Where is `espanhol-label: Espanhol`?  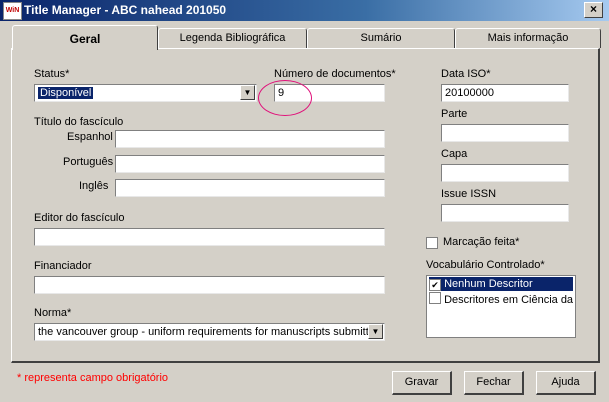
espanhol-label: Espanhol is located at coordinates (90, 137).